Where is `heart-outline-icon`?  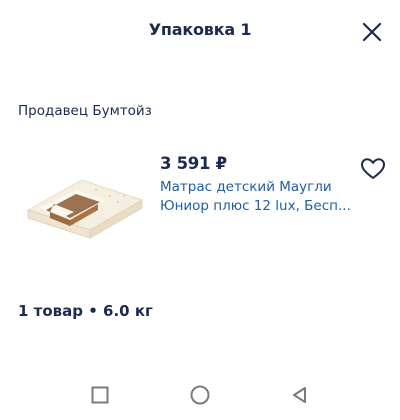 heart-outline-icon is located at coordinates (373, 168).